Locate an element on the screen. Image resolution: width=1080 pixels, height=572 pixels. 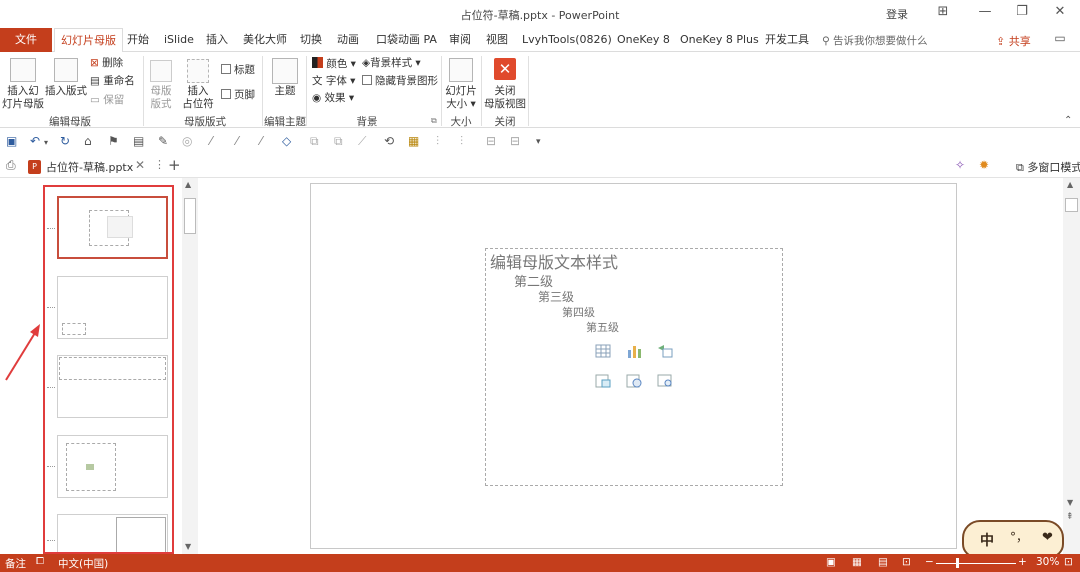
toolbar-tool-icon: ⟋ is located at coordinates (362, 141).